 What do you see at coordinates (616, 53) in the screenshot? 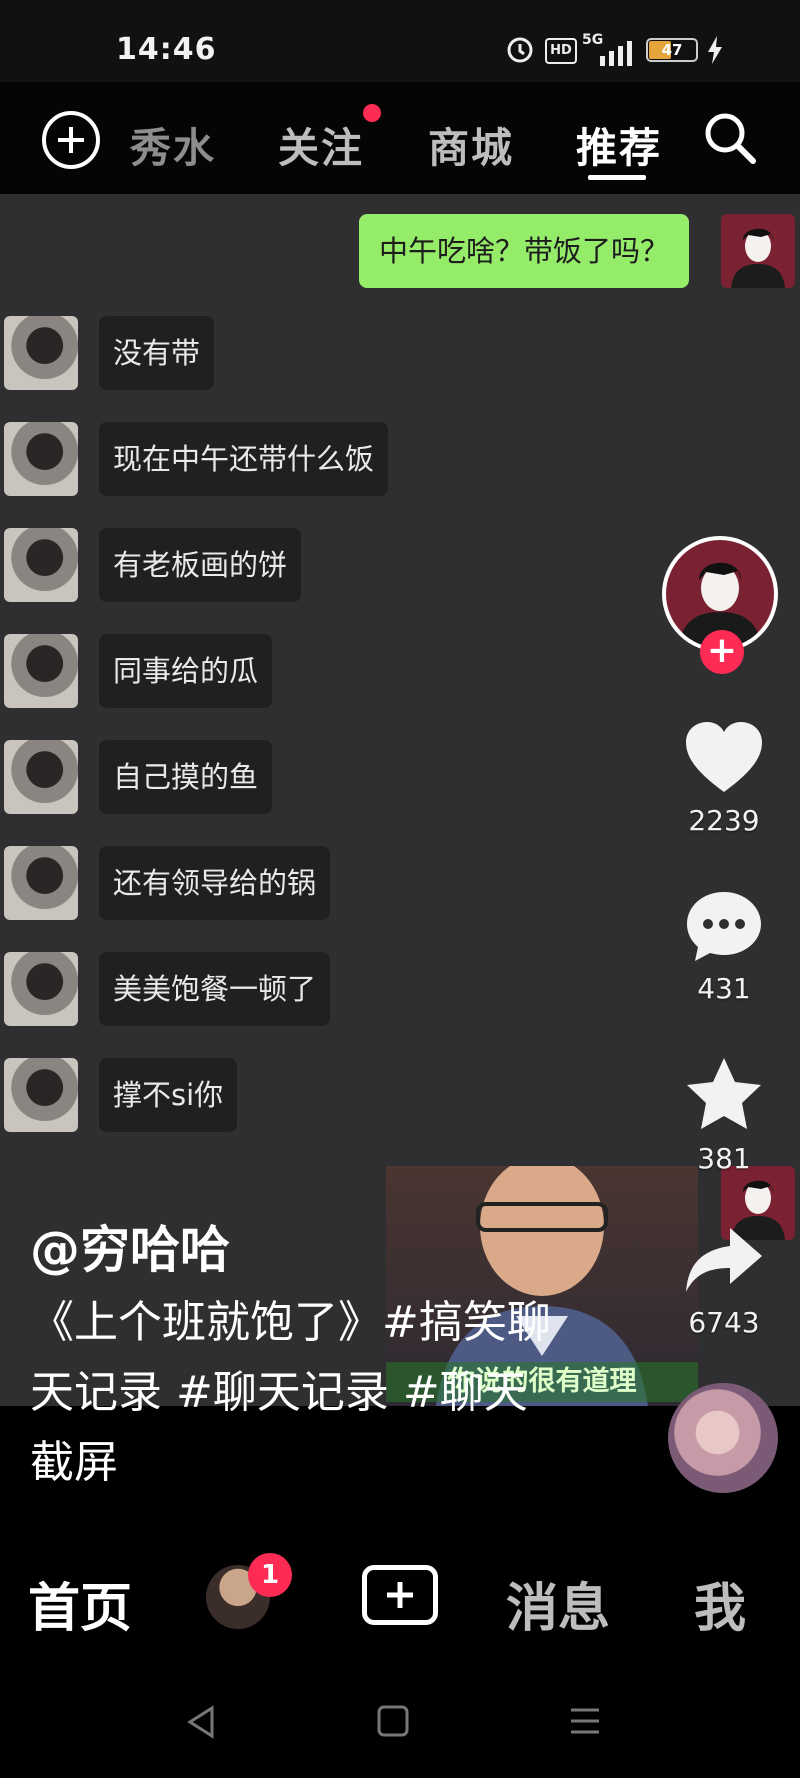
I see `signal-icon` at bounding box center [616, 53].